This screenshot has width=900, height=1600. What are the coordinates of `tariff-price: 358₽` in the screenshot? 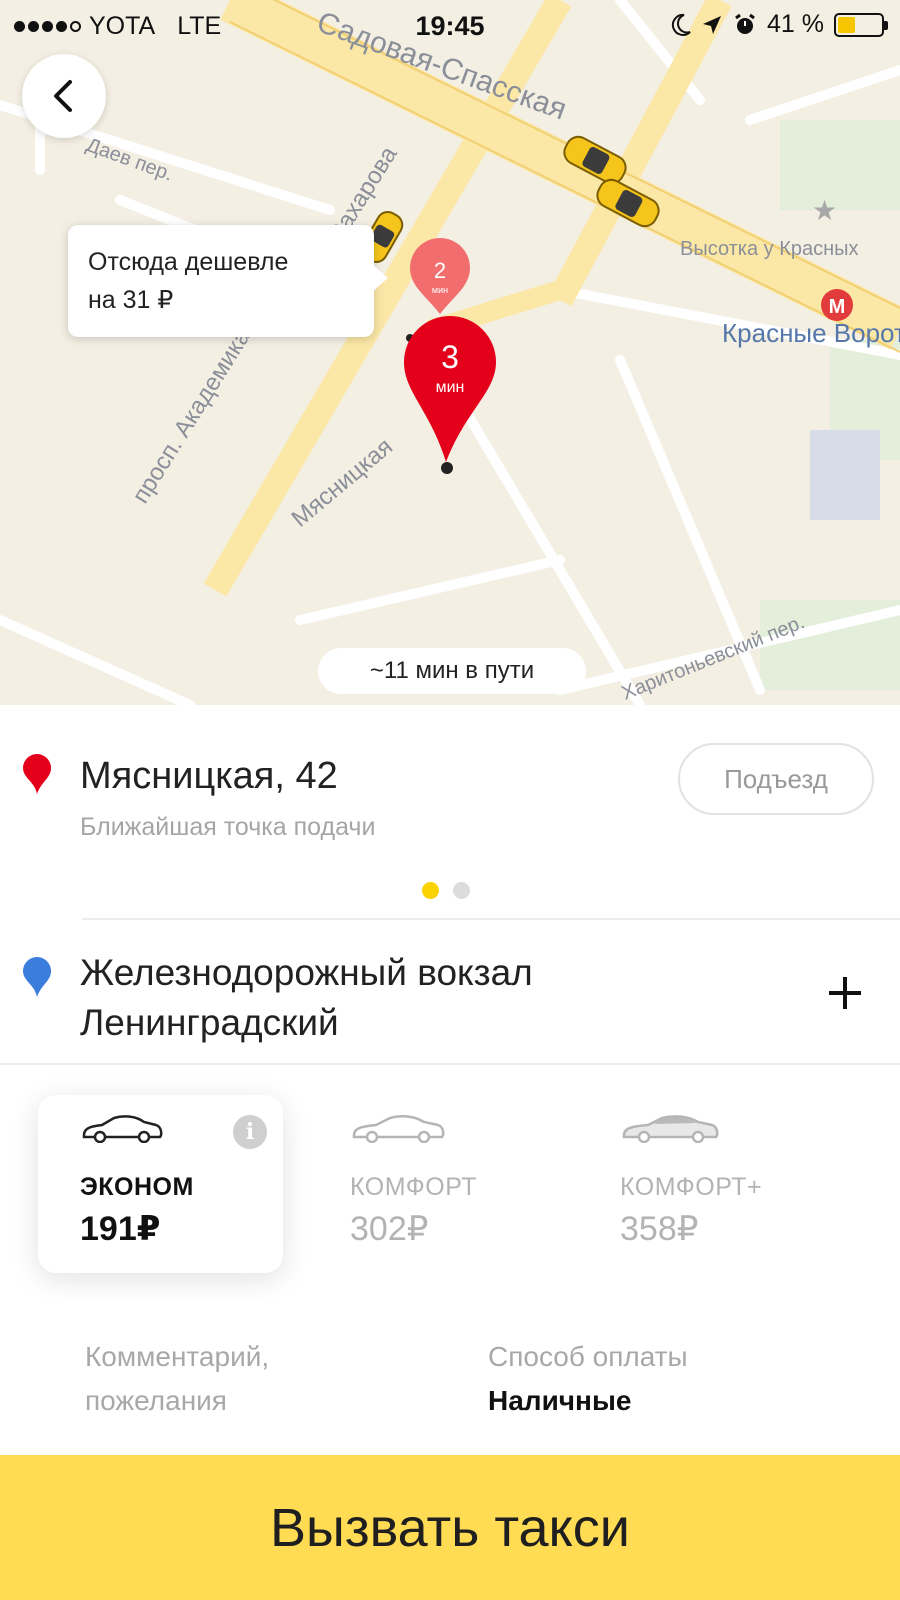 It's located at (659, 1229).